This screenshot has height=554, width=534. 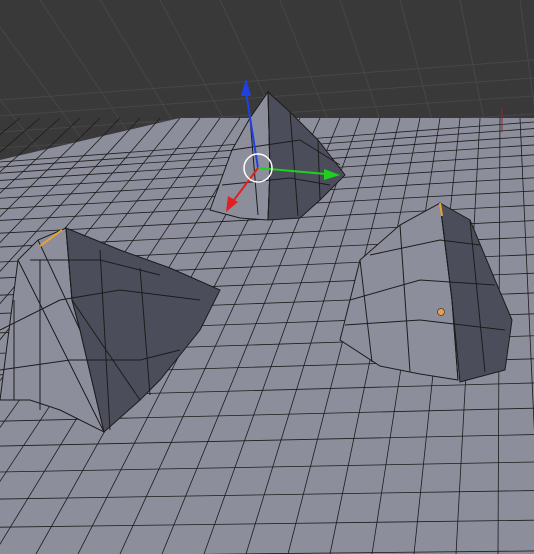 What do you see at coordinates (246, 87) in the screenshot?
I see `z-axis-arrow-icon` at bounding box center [246, 87].